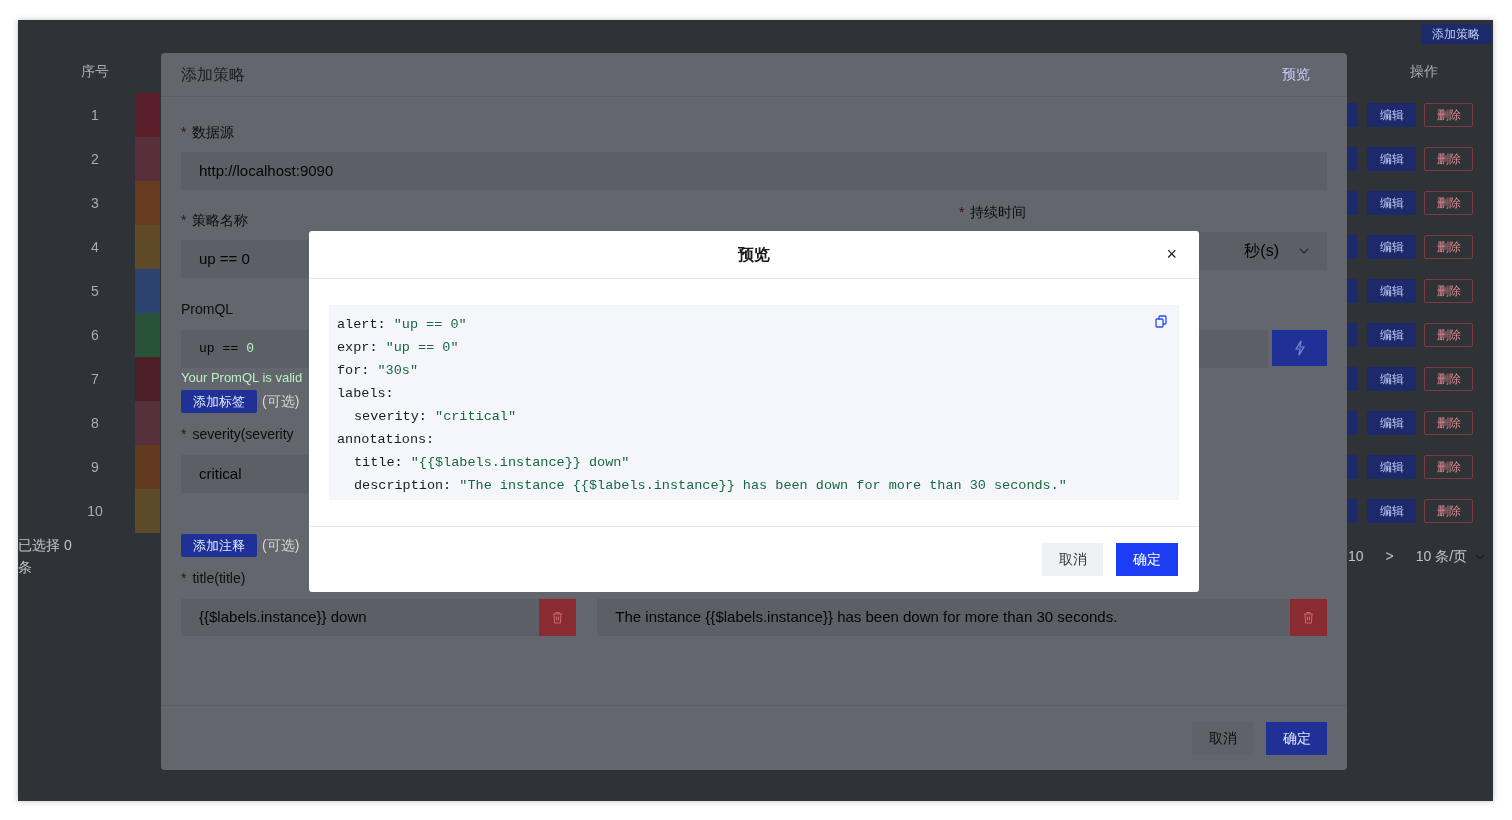 The height and width of the screenshot is (820, 1512). I want to click on field-label: 持续时间, so click(998, 212).